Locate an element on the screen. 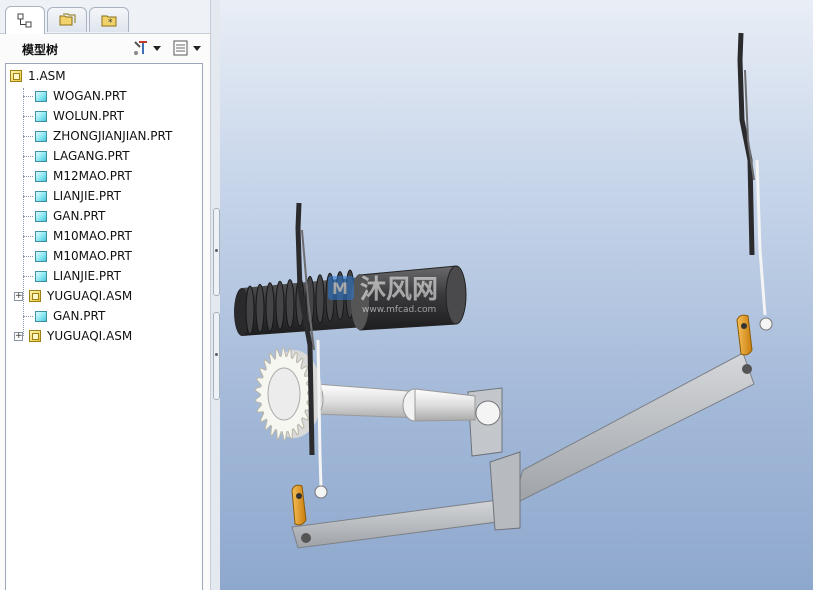 Image resolution: width=813 pixels, height=590 pixels. model-tree-toolbar: 模型树 is located at coordinates (109, 48).